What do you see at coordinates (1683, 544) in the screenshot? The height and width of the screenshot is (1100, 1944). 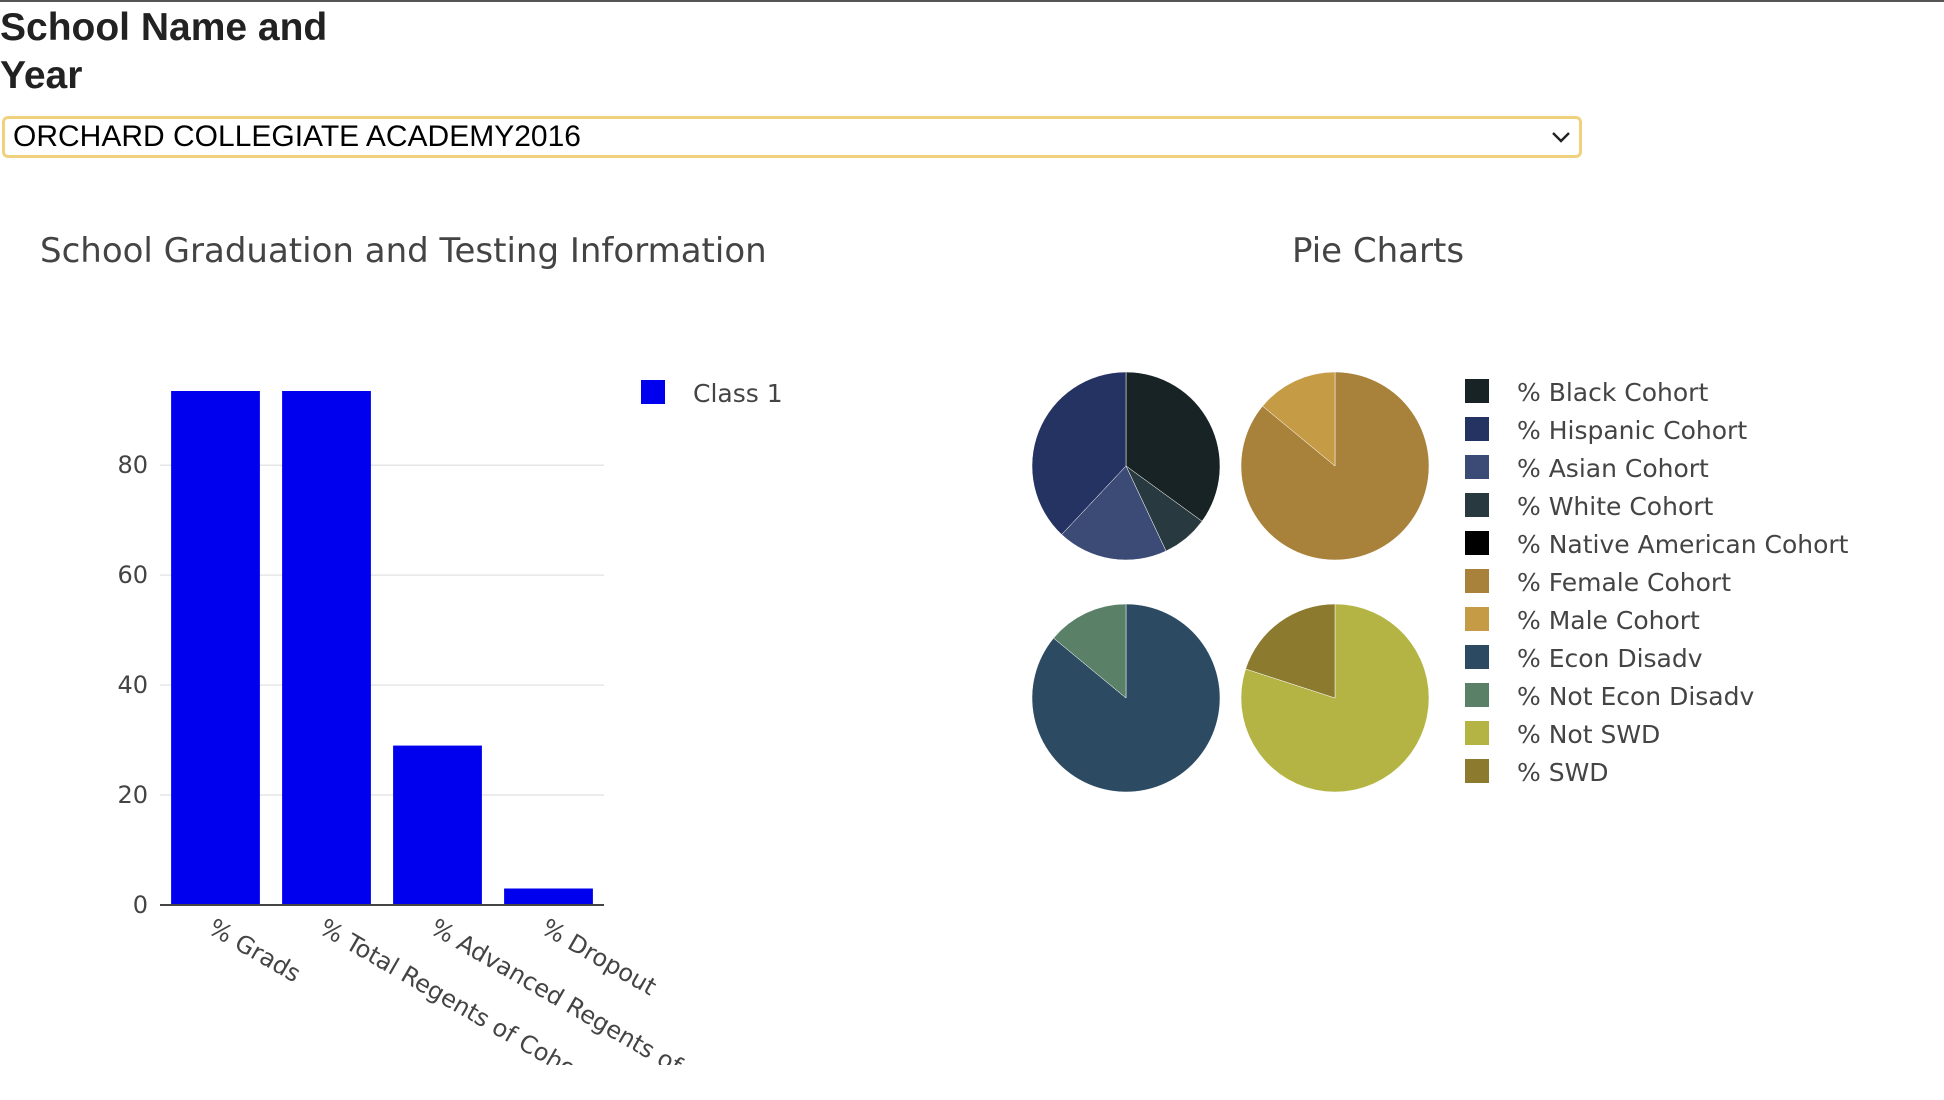 I see `pie-legend-label: % Native American Cohort` at bounding box center [1683, 544].